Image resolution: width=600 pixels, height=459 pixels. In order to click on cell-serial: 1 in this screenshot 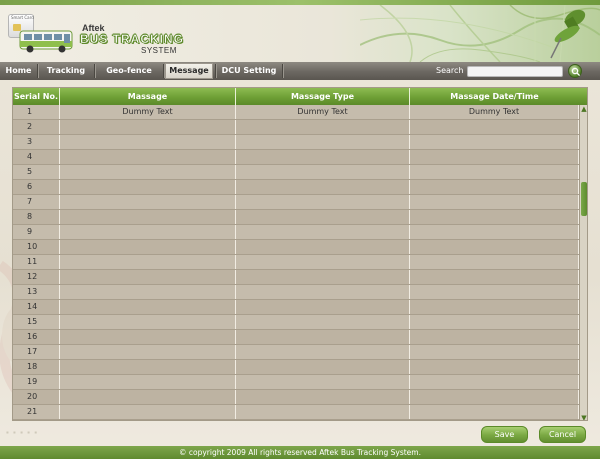, I will do `click(36, 112)`.